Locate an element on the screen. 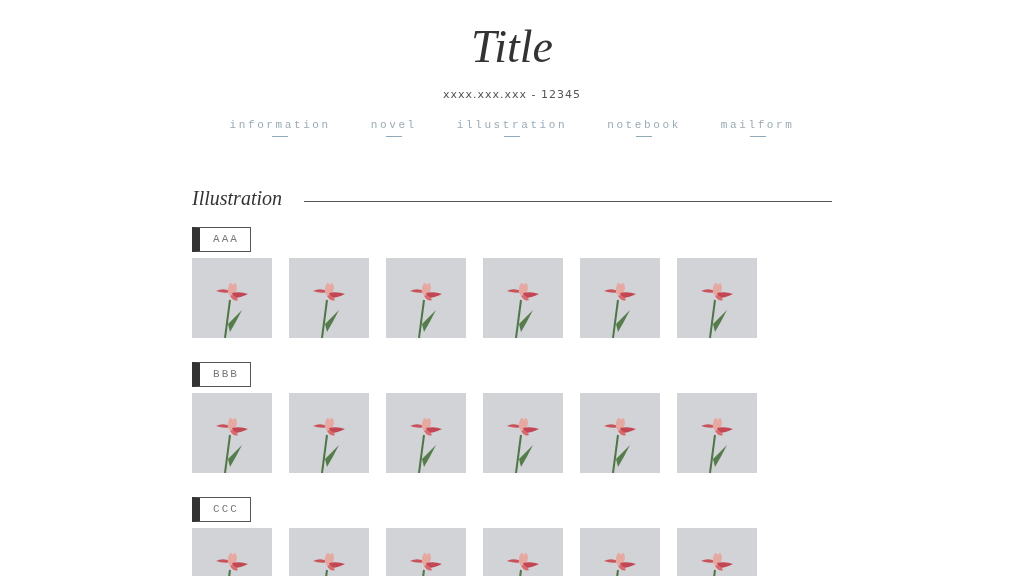 This screenshot has height=576, width=1024. site-title: Title is located at coordinates (512, 47).